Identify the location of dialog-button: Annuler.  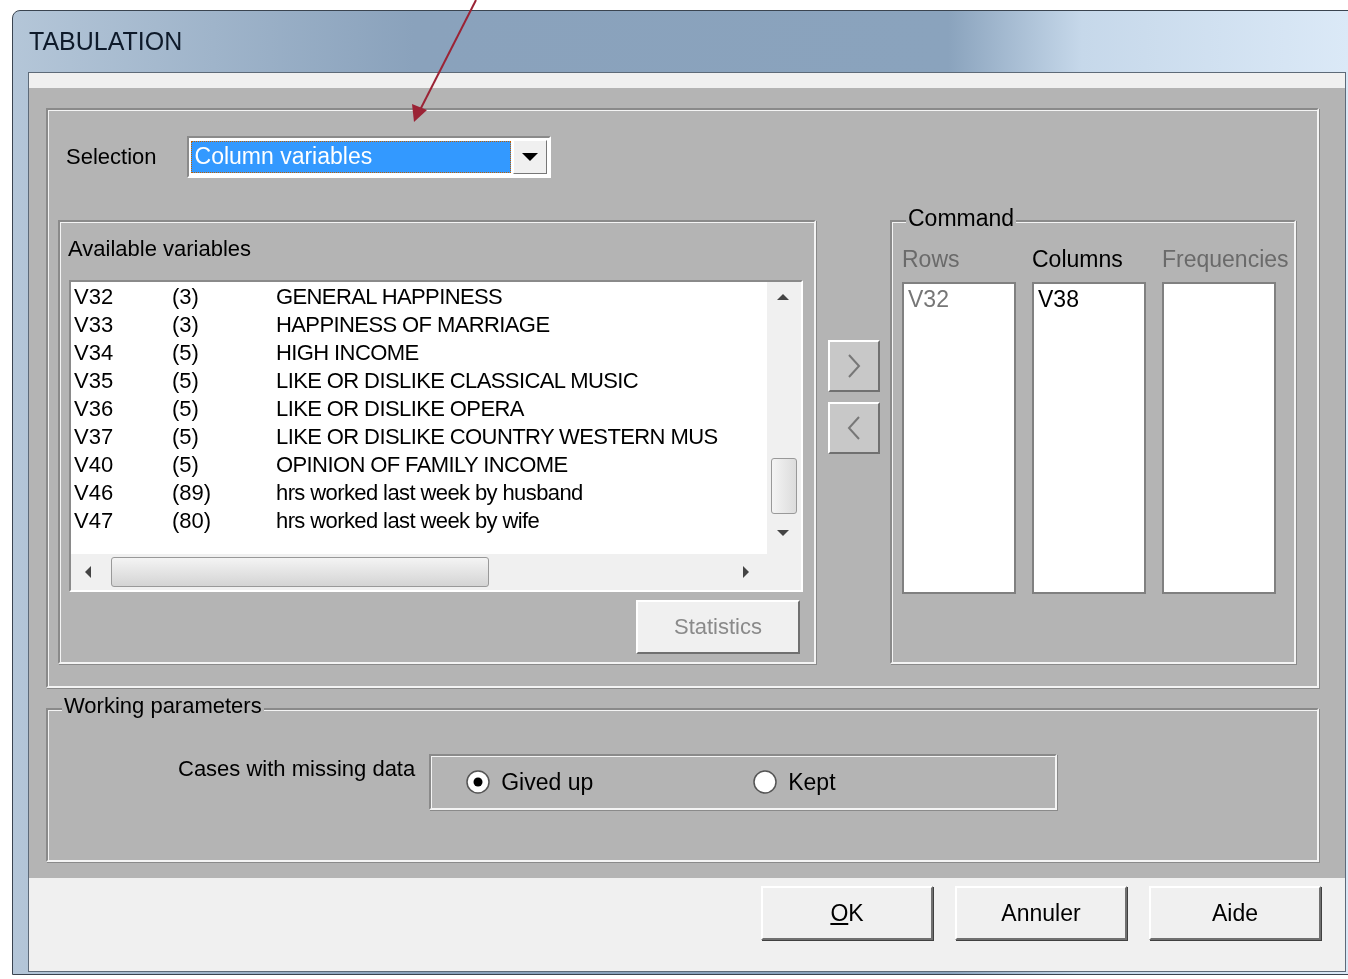
(1041, 913).